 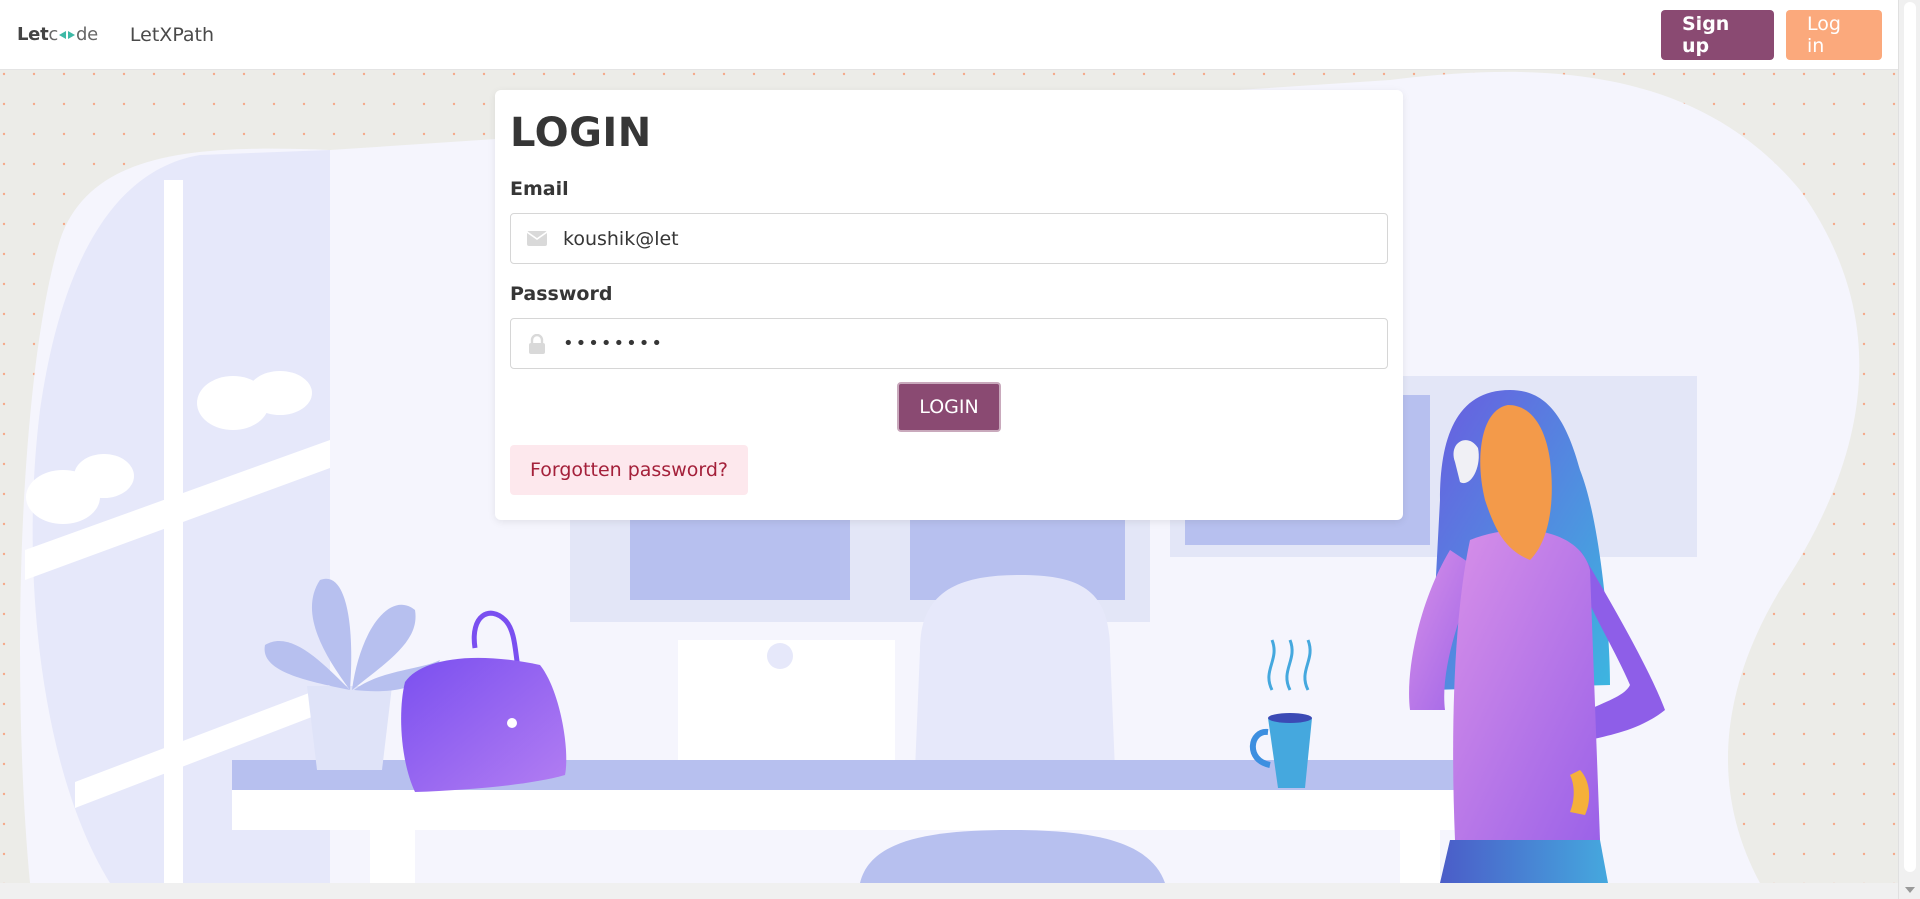 What do you see at coordinates (949, 35) in the screenshot?
I see `top-navbar: Let c de LetXPath Sign up Log in` at bounding box center [949, 35].